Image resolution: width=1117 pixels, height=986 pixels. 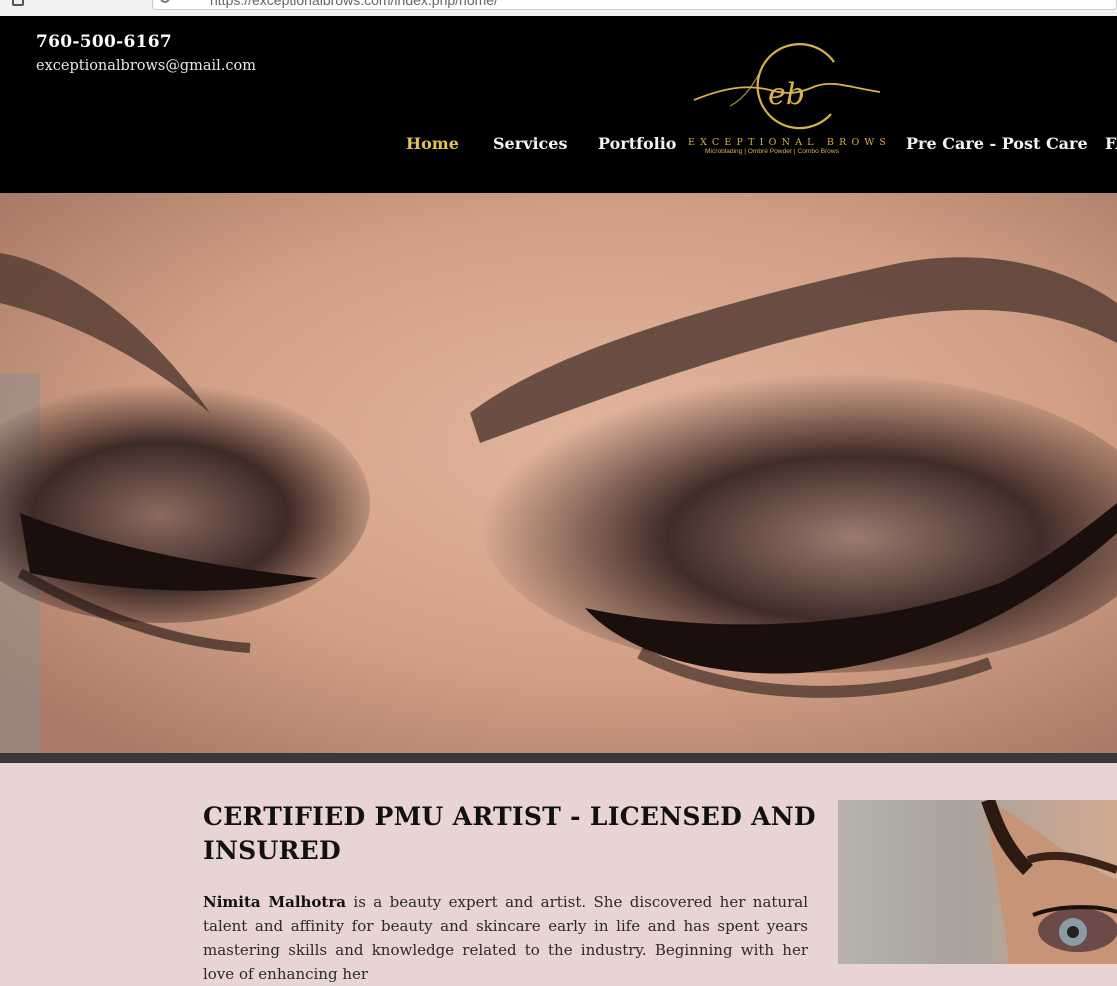 What do you see at coordinates (530, 143) in the screenshot?
I see `nav-services: Services` at bounding box center [530, 143].